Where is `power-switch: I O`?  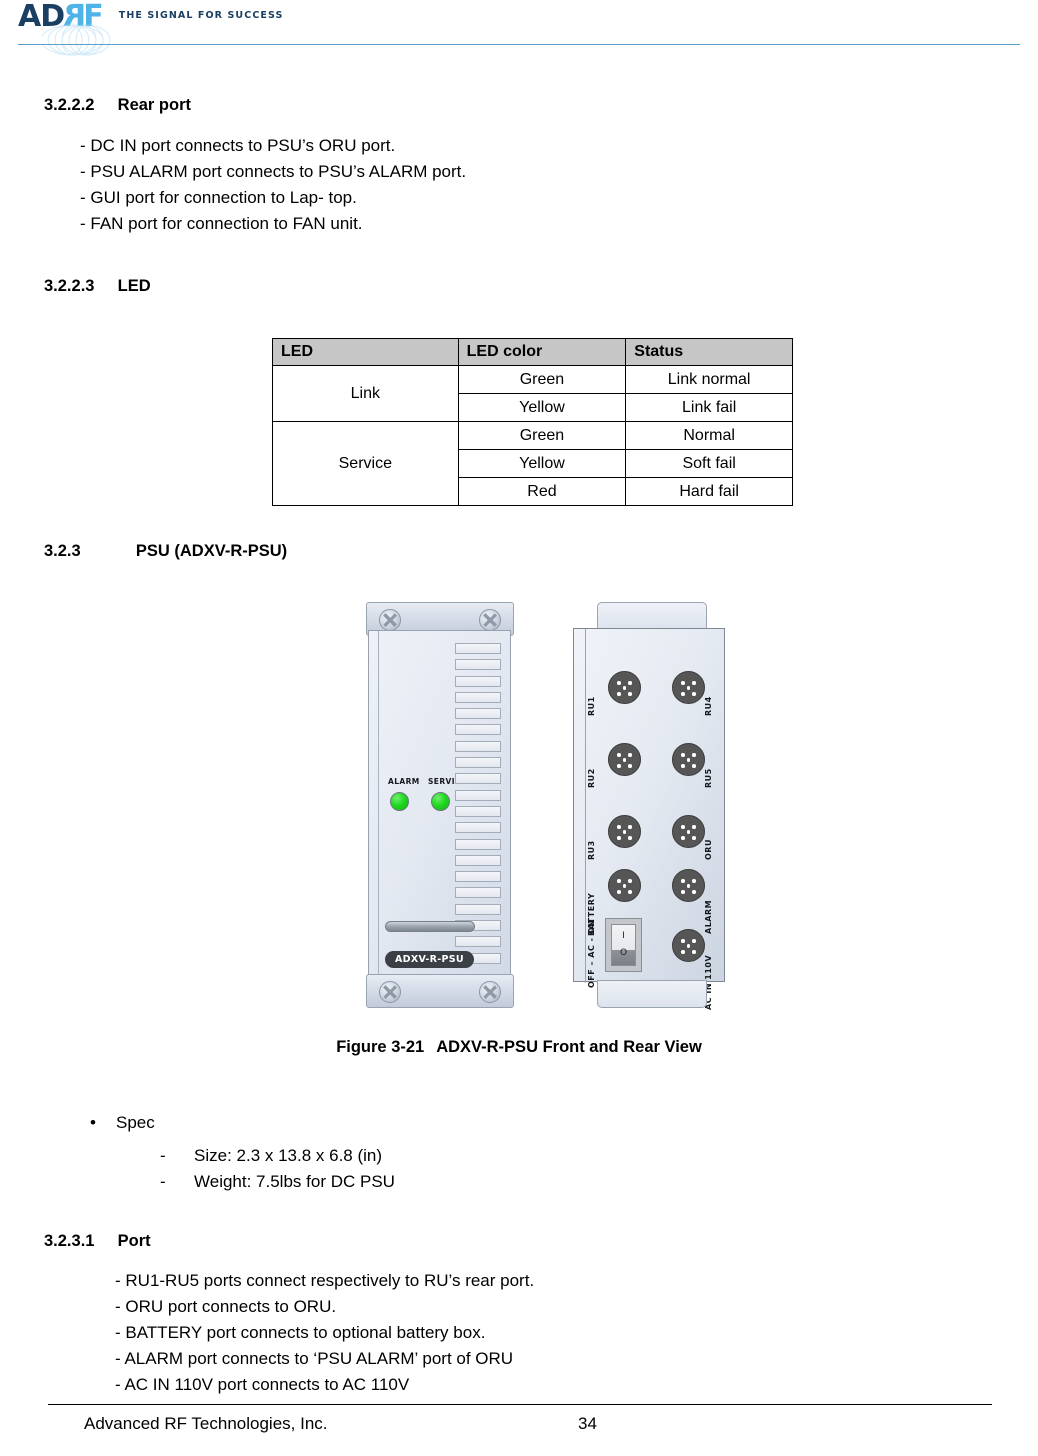
power-switch: I O is located at coordinates (623, 945).